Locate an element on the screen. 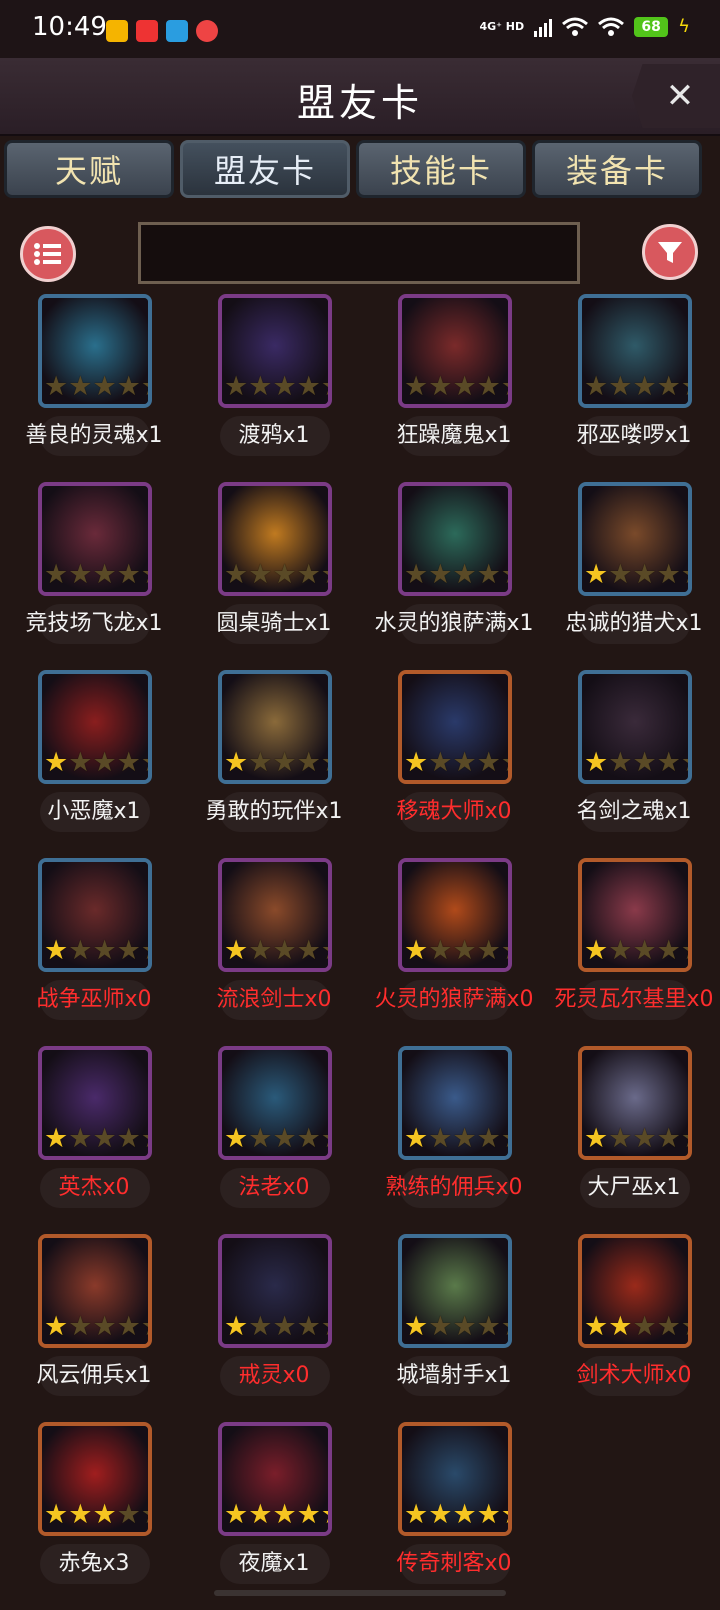 The width and height of the screenshot is (720, 1610). card-name: 剑术大师x0 is located at coordinates (634, 1375).